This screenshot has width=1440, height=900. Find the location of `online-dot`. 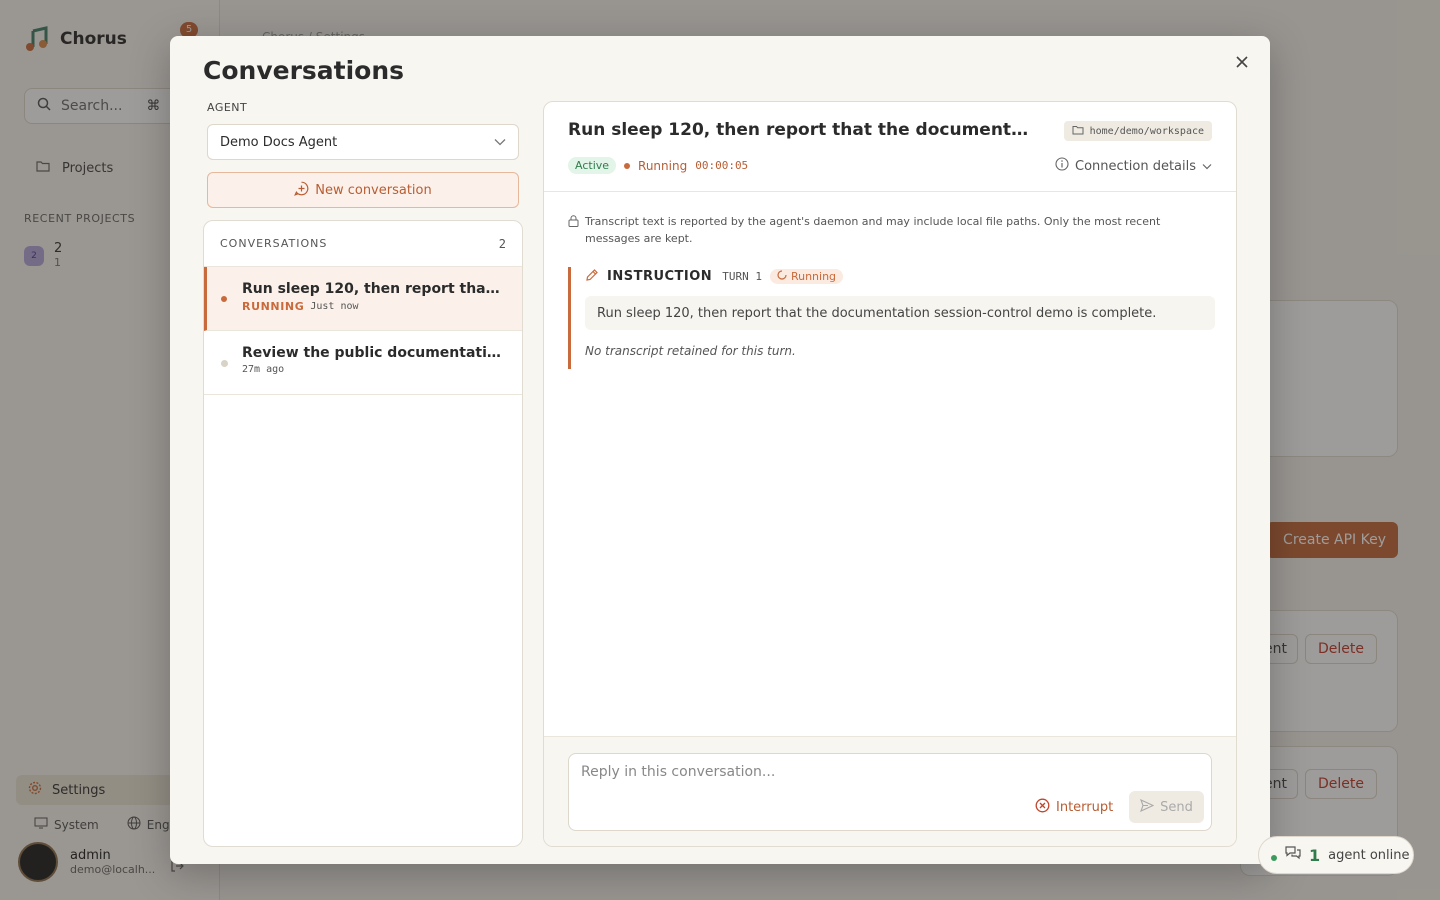

online-dot is located at coordinates (1274, 858).